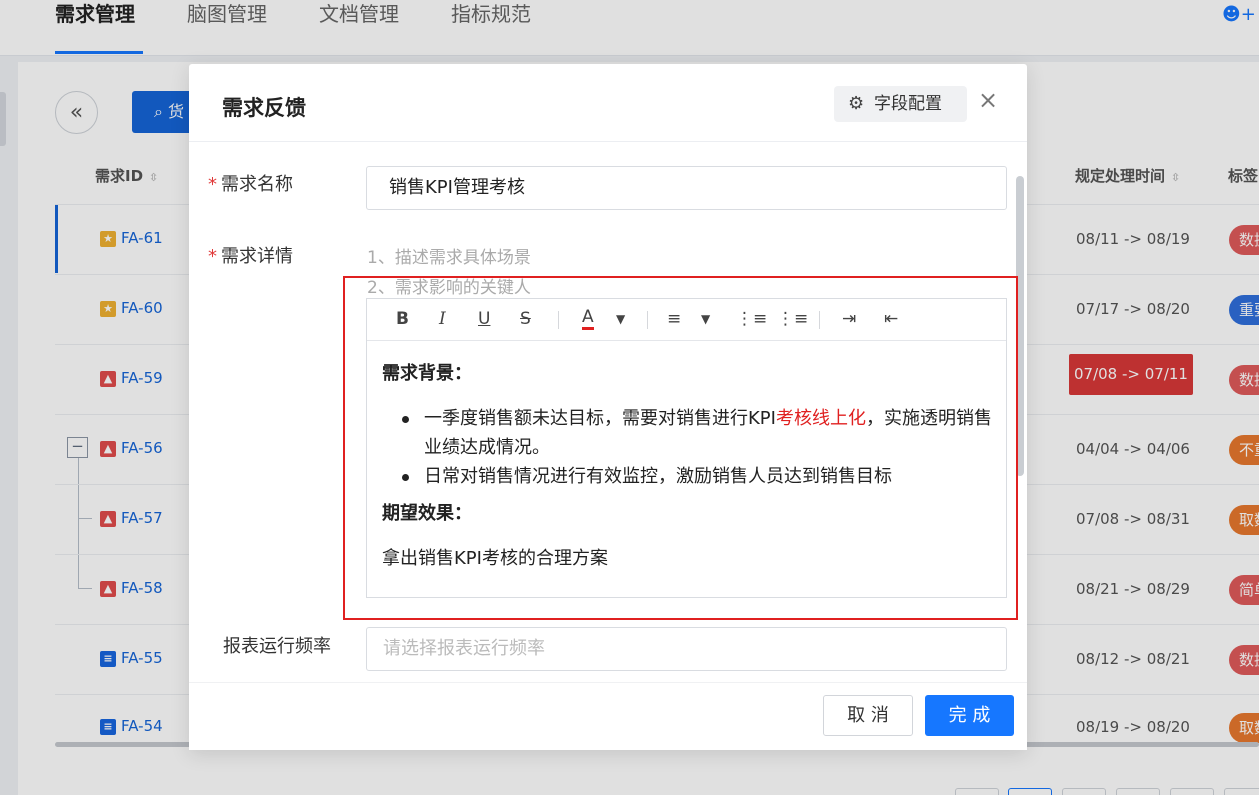  What do you see at coordinates (264, 108) in the screenshot?
I see `dialog-title: 需求反馈` at bounding box center [264, 108].